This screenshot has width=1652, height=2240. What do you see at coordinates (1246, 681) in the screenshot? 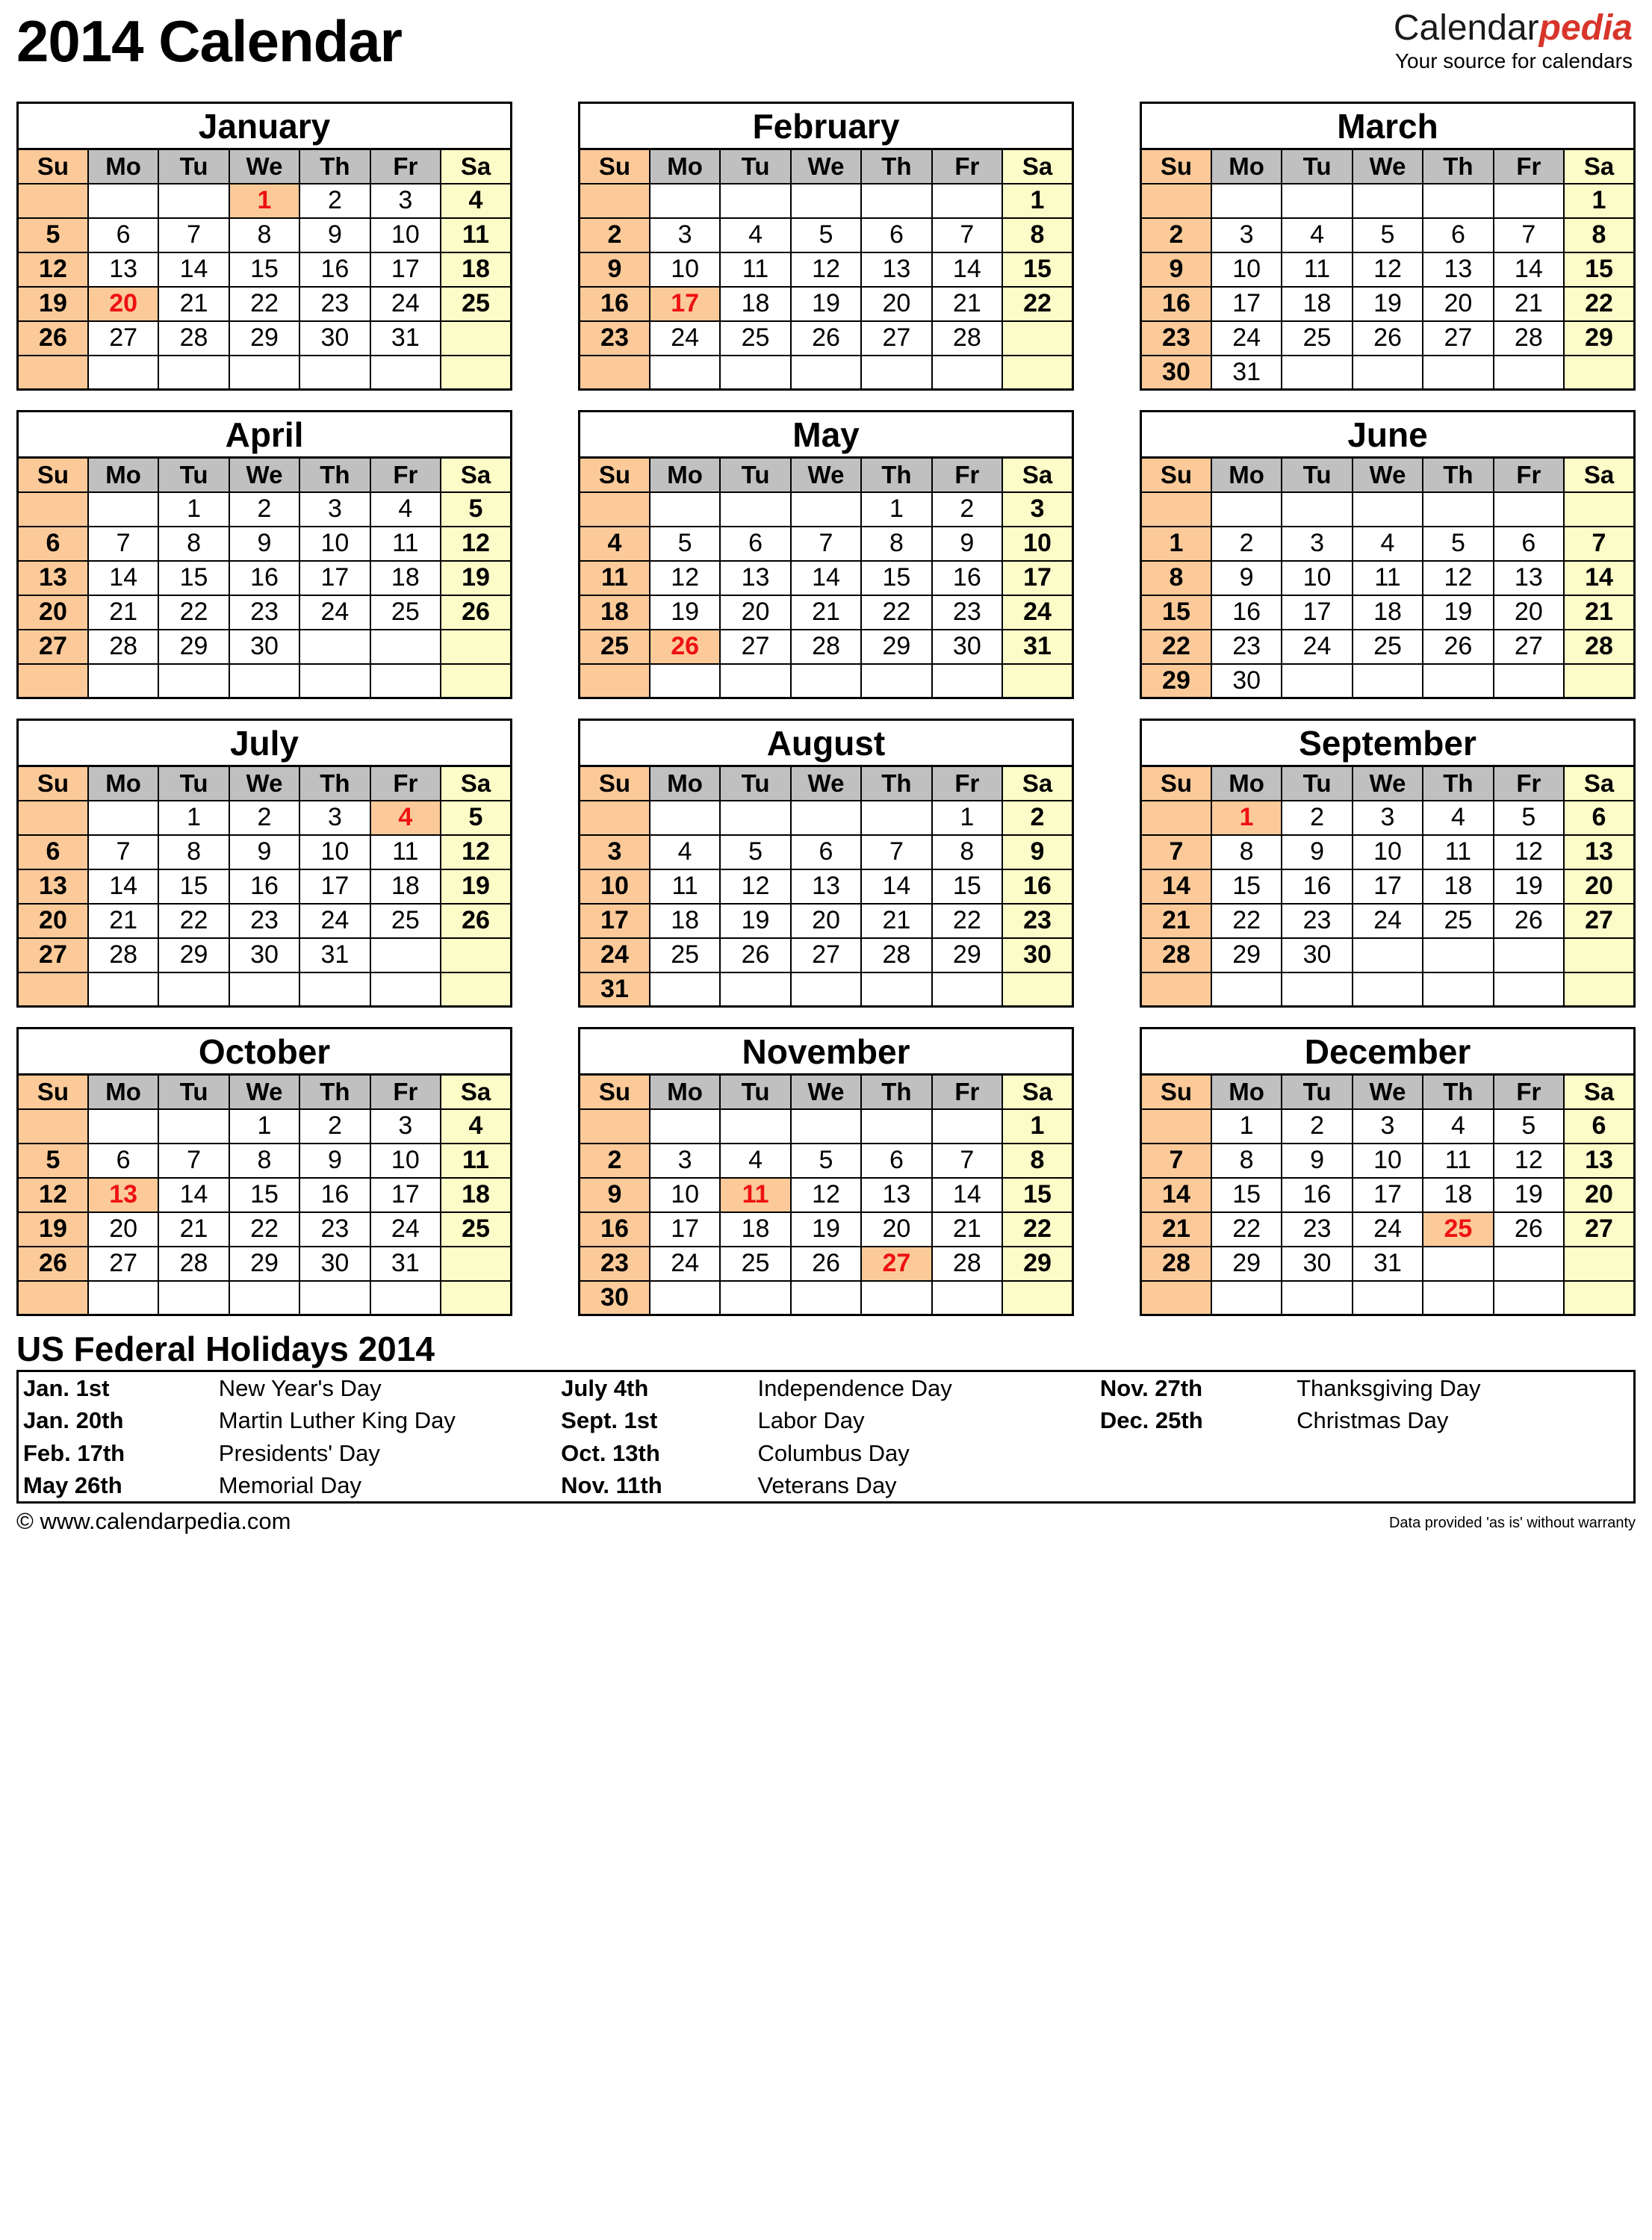
I see `day-cell: 30` at bounding box center [1246, 681].